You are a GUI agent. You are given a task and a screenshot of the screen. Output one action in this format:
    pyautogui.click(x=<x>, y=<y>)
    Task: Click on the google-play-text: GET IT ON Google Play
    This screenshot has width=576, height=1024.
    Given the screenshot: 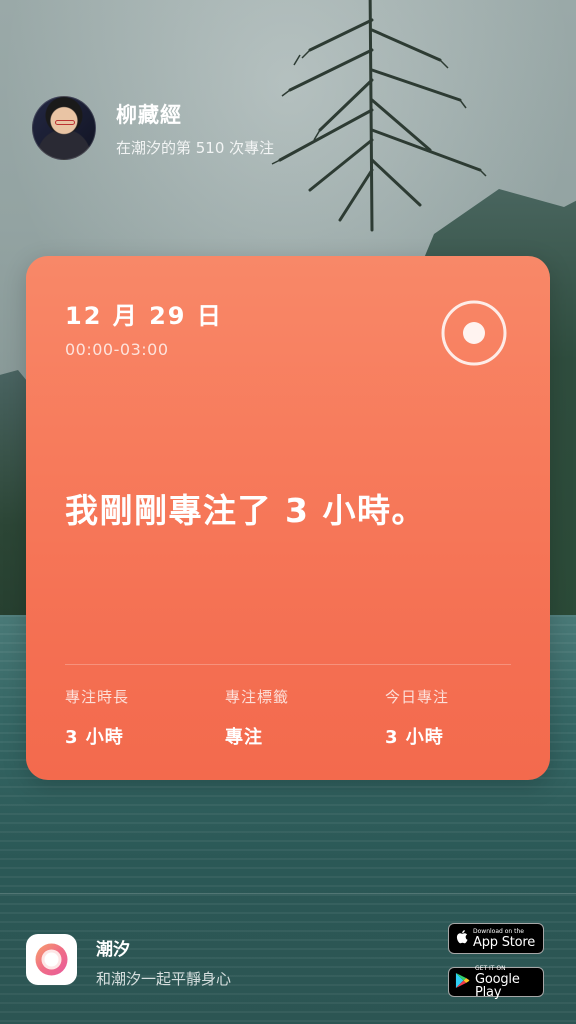 What is the action you would take?
    pyautogui.click(x=509, y=982)
    